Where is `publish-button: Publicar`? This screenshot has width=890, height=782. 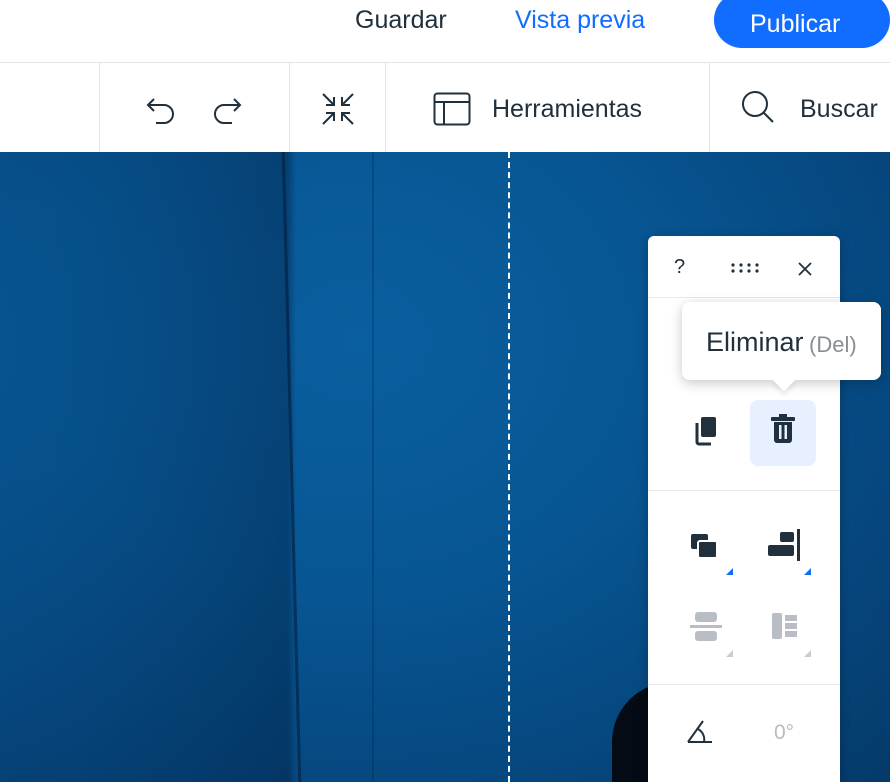
publish-button: Publicar is located at coordinates (802, 24).